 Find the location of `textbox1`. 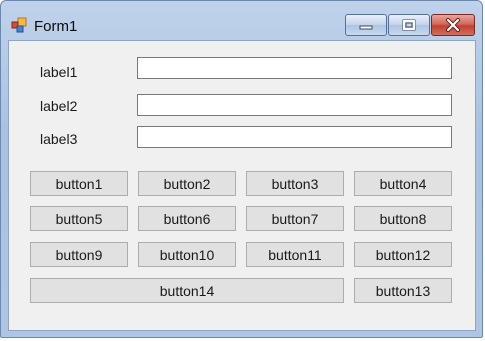

textbox1 is located at coordinates (294, 68).